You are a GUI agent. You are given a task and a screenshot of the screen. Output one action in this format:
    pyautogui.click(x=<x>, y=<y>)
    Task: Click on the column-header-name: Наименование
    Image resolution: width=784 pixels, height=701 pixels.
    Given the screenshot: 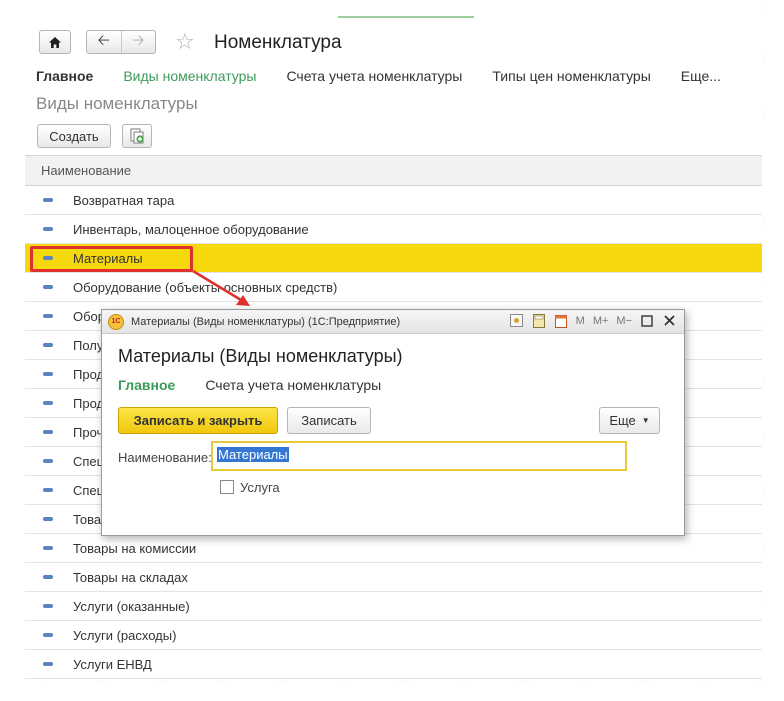 What is the action you would take?
    pyautogui.click(x=393, y=170)
    